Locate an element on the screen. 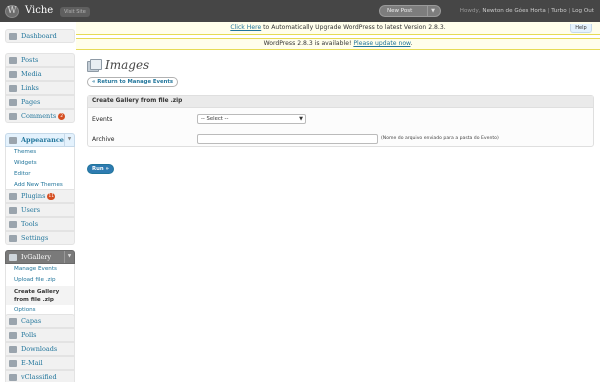 The height and width of the screenshot is (382, 600). sidebar-item-label: Polls is located at coordinates (29, 335).